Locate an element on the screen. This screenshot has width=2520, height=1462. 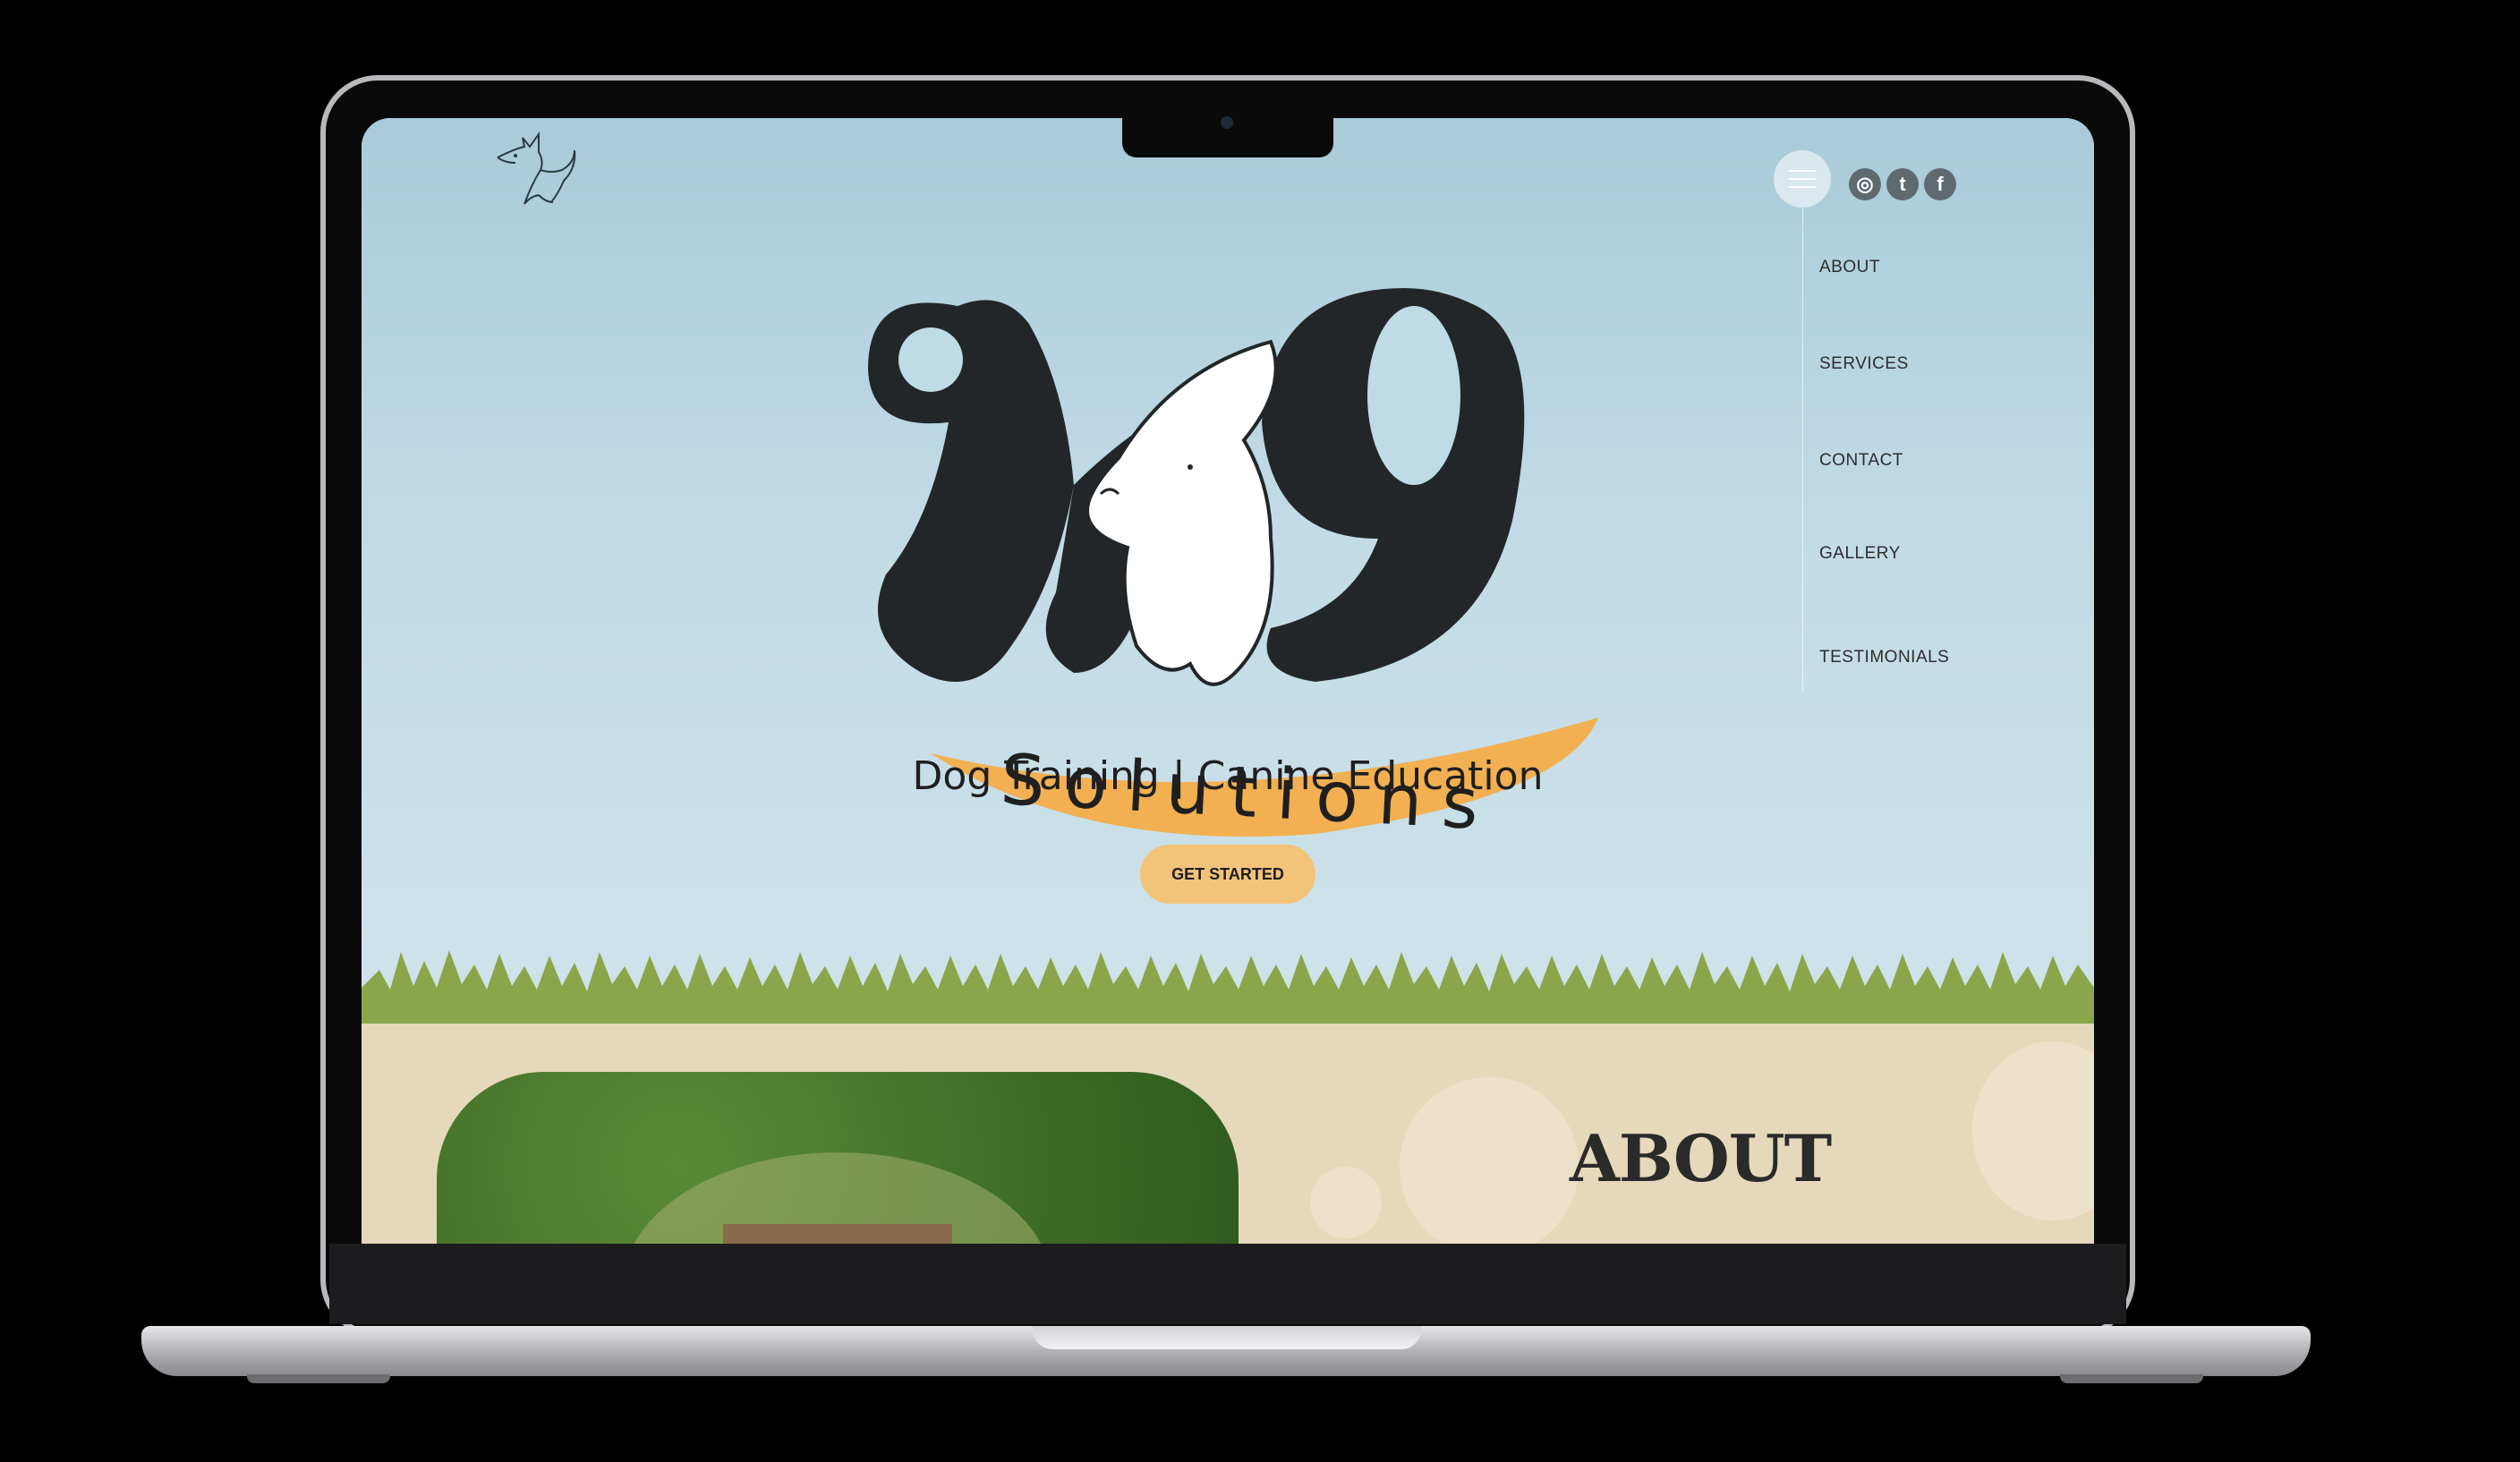
dog-logo-icon is located at coordinates (538, 171).